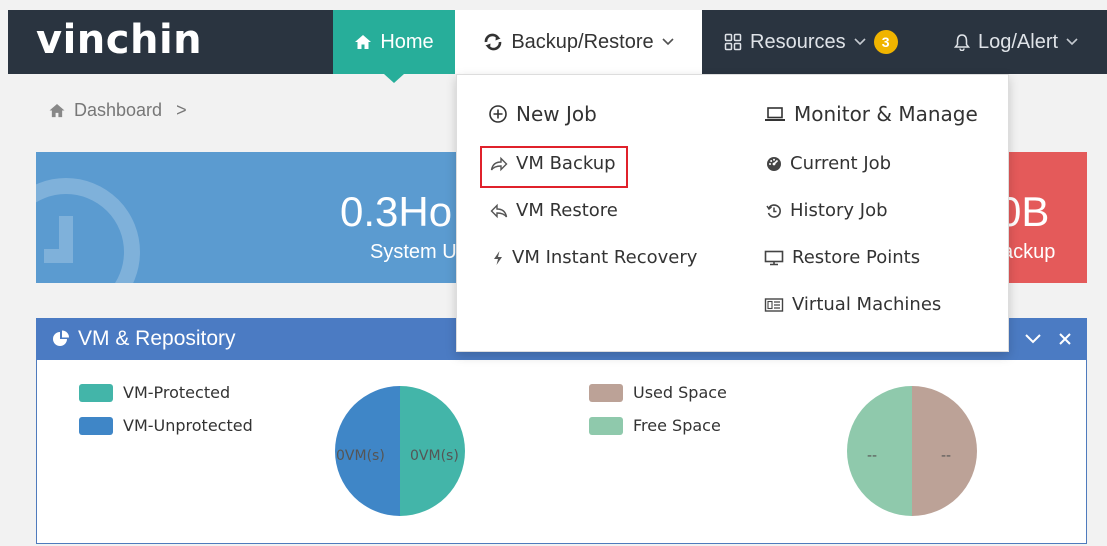 The height and width of the screenshot is (546, 1107). I want to click on menu-restore-points-label: Restore Points, so click(856, 257).